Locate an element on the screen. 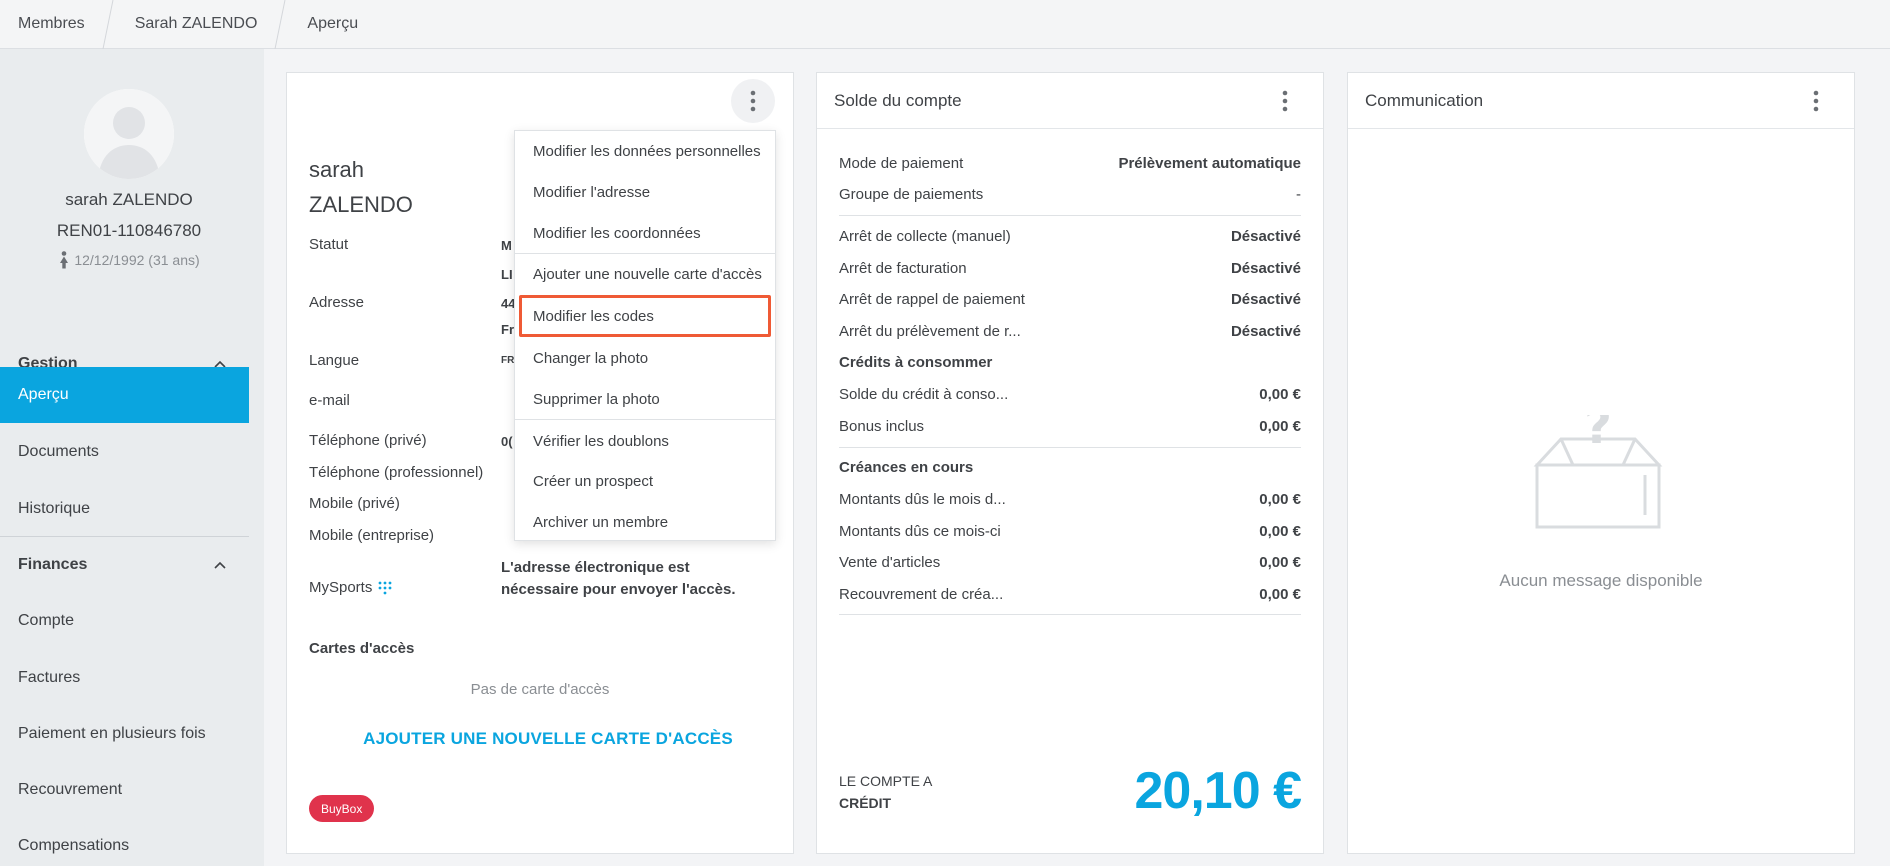 Image resolution: width=1890 pixels, height=866 pixels. personal-menu-button is located at coordinates (753, 101).